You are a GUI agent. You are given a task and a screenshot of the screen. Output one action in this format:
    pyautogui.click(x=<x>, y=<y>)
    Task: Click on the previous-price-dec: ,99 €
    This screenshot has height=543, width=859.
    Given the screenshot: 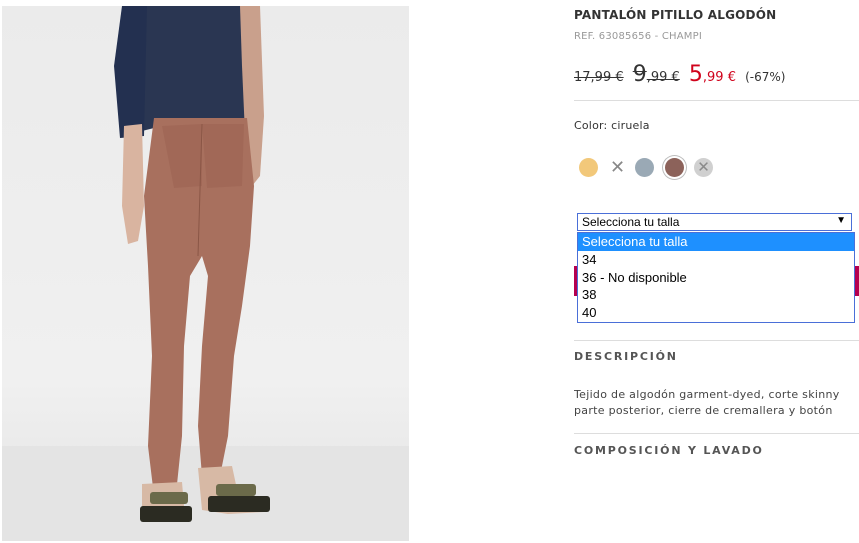 What is the action you would take?
    pyautogui.click(x=663, y=77)
    